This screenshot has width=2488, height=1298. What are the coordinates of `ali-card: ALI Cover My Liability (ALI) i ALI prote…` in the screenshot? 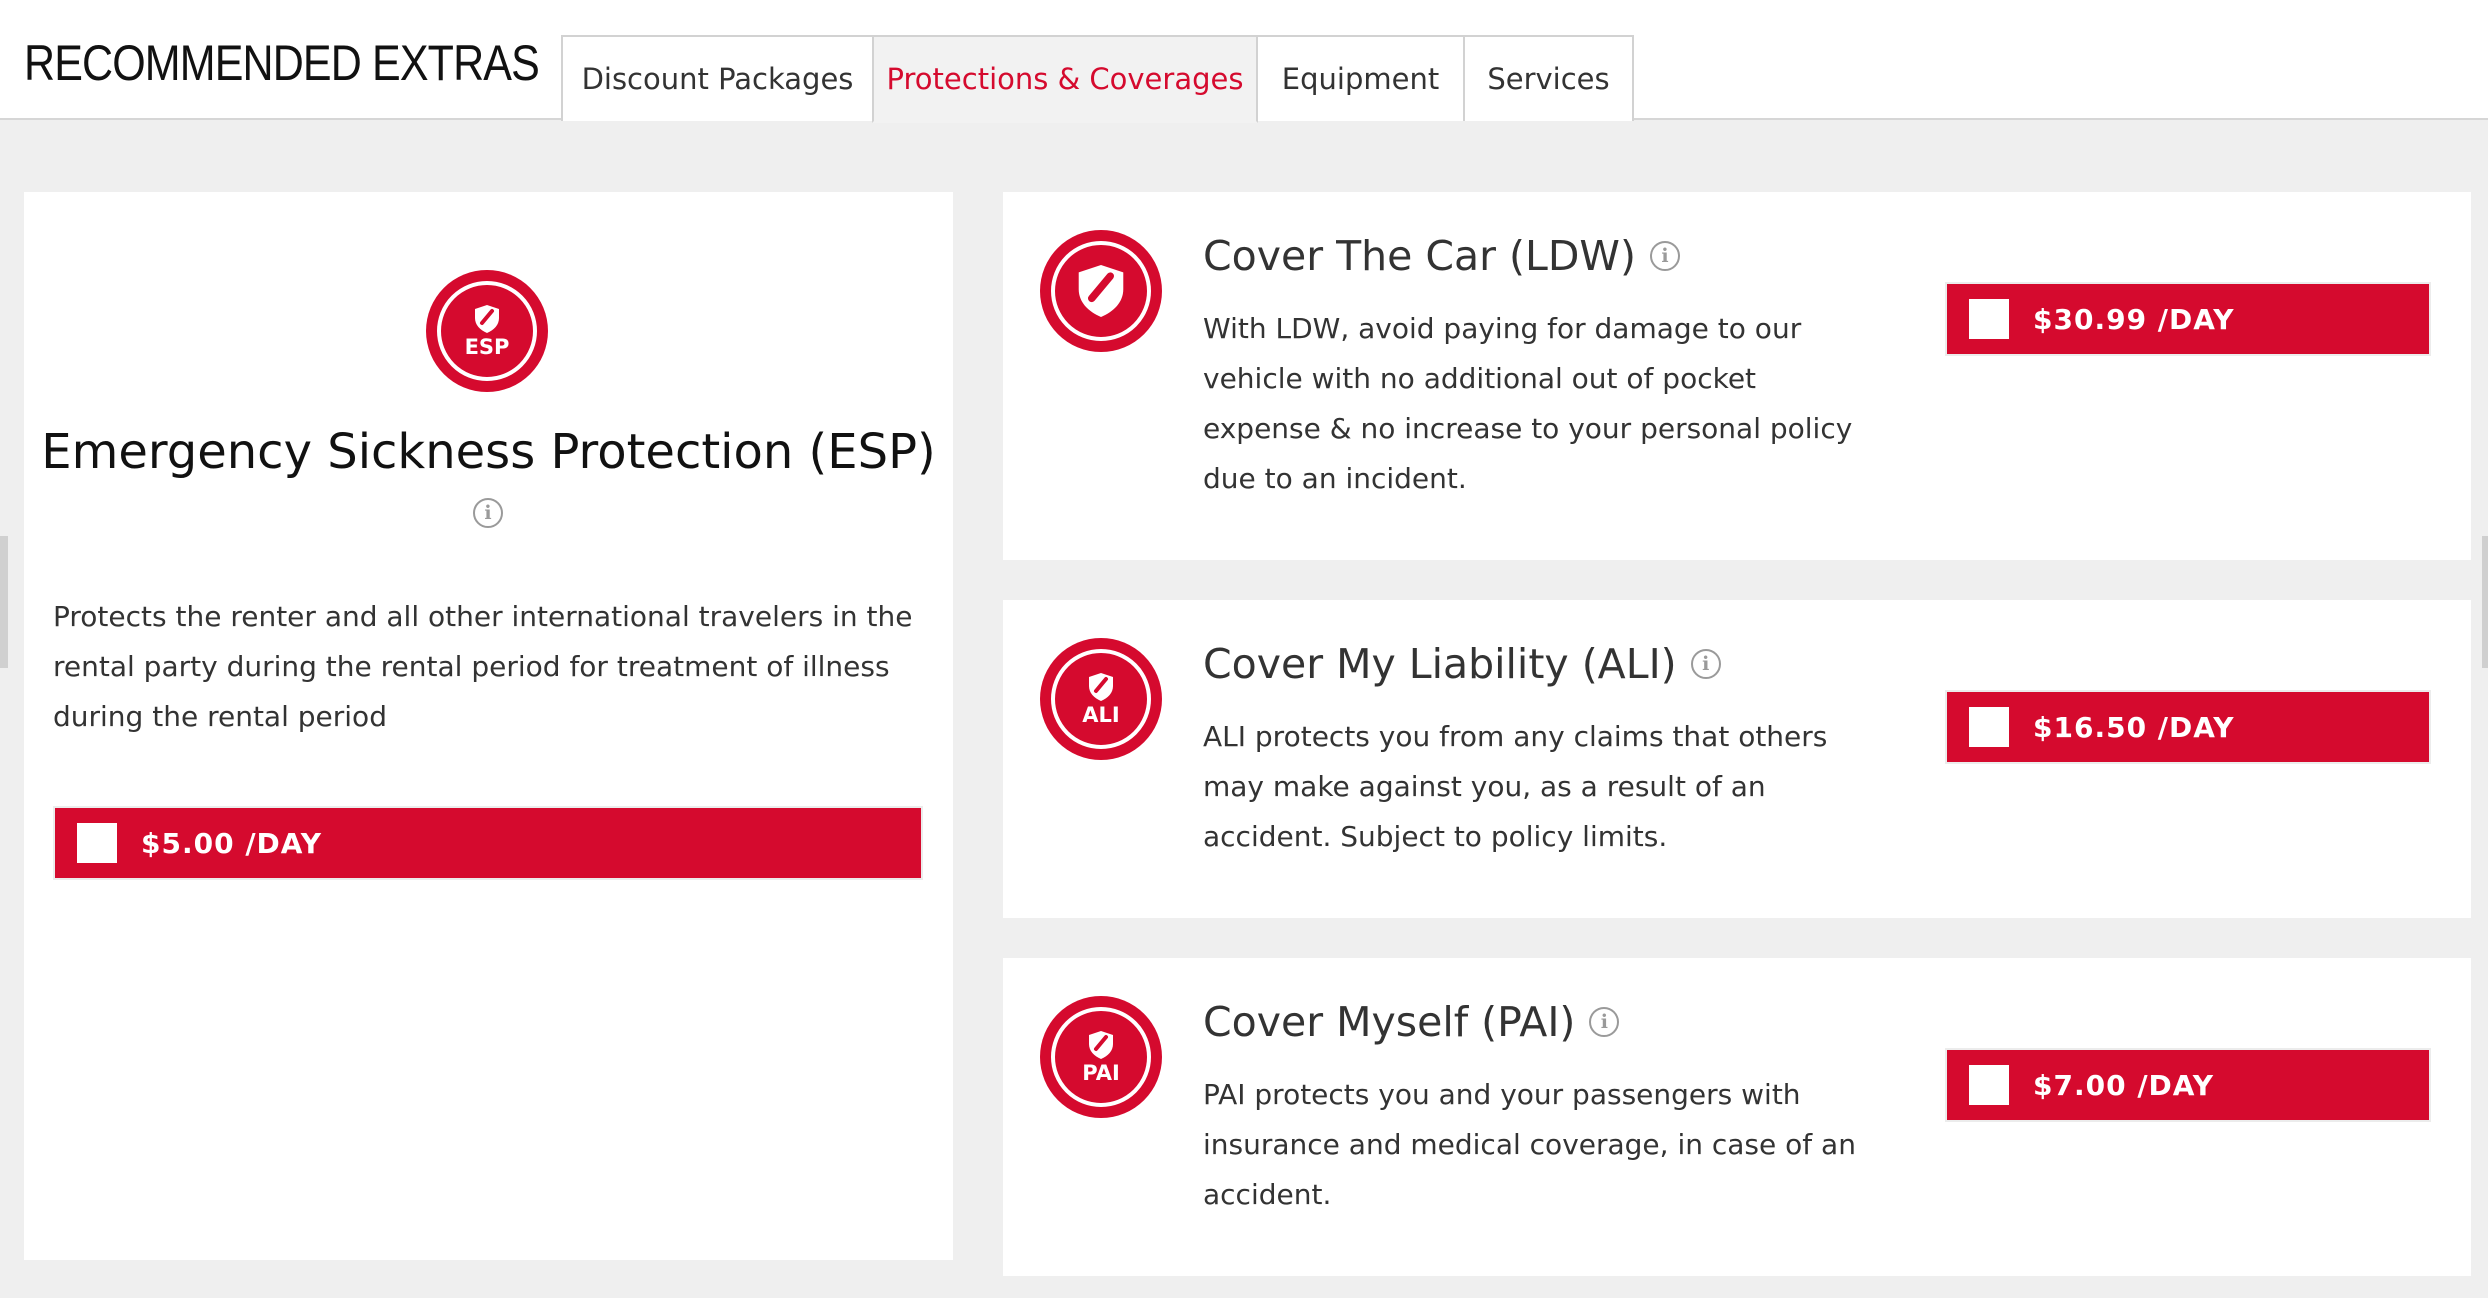 It's located at (1737, 759).